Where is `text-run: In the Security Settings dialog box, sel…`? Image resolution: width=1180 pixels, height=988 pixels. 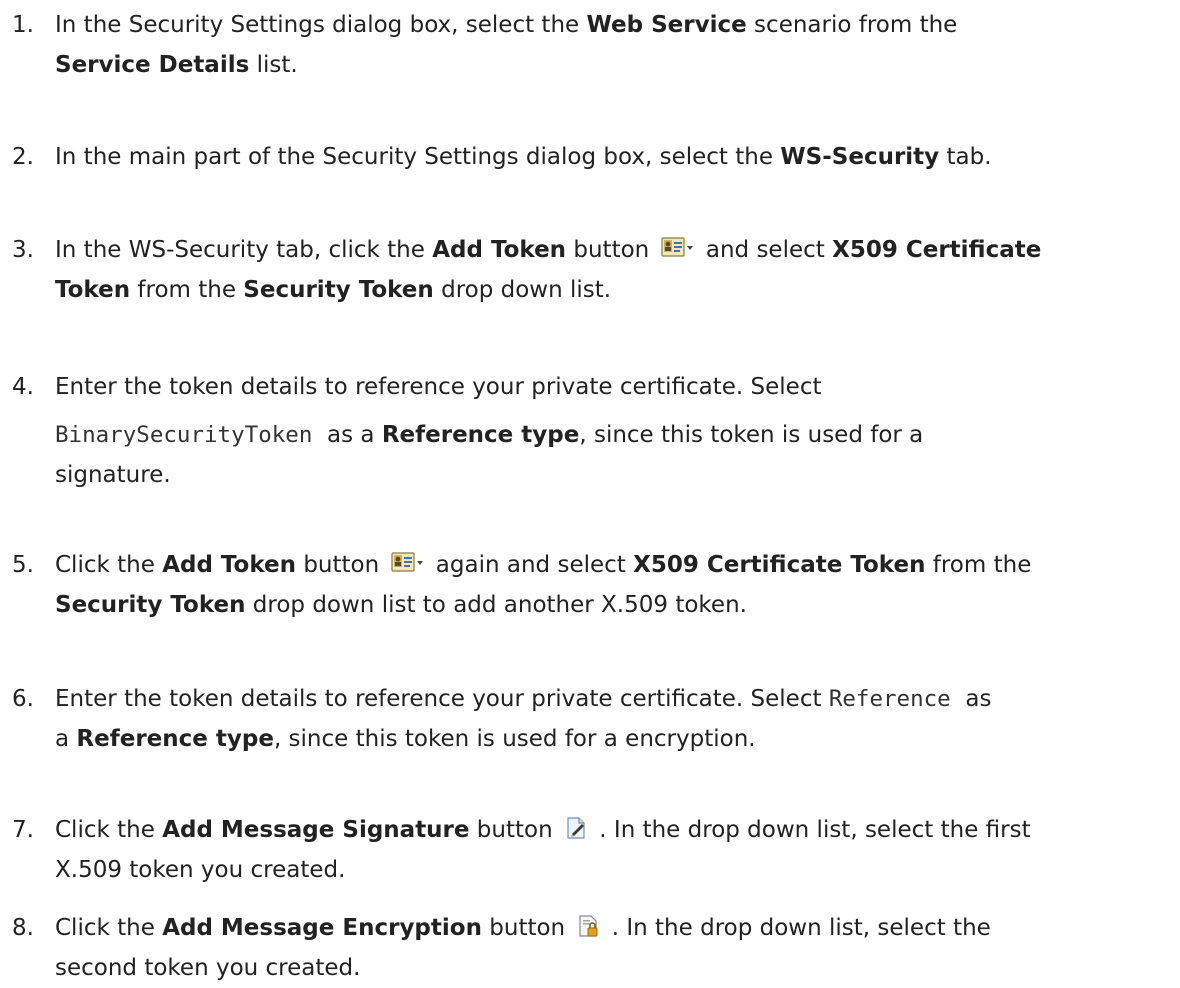
text-run: In the Security Settings dialog box, sel… is located at coordinates (321, 25).